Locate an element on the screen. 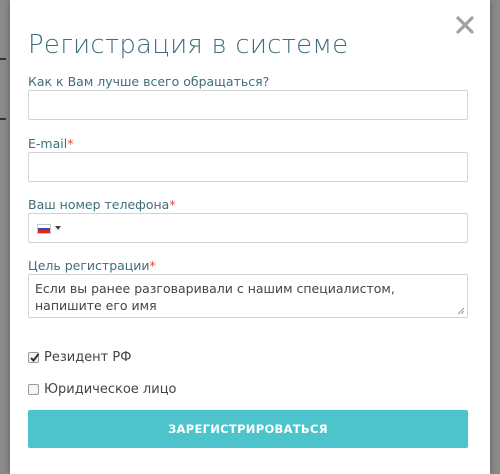  purpose-label: Цель регистрации* is located at coordinates (92, 265).